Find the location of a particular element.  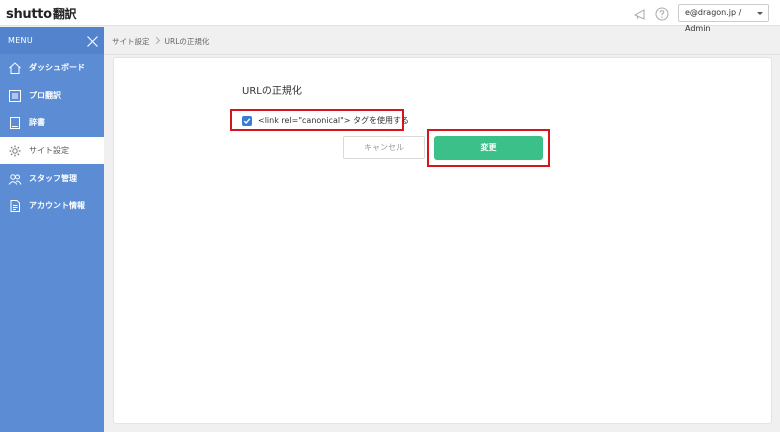

menu-label: MENU is located at coordinates (20, 40).